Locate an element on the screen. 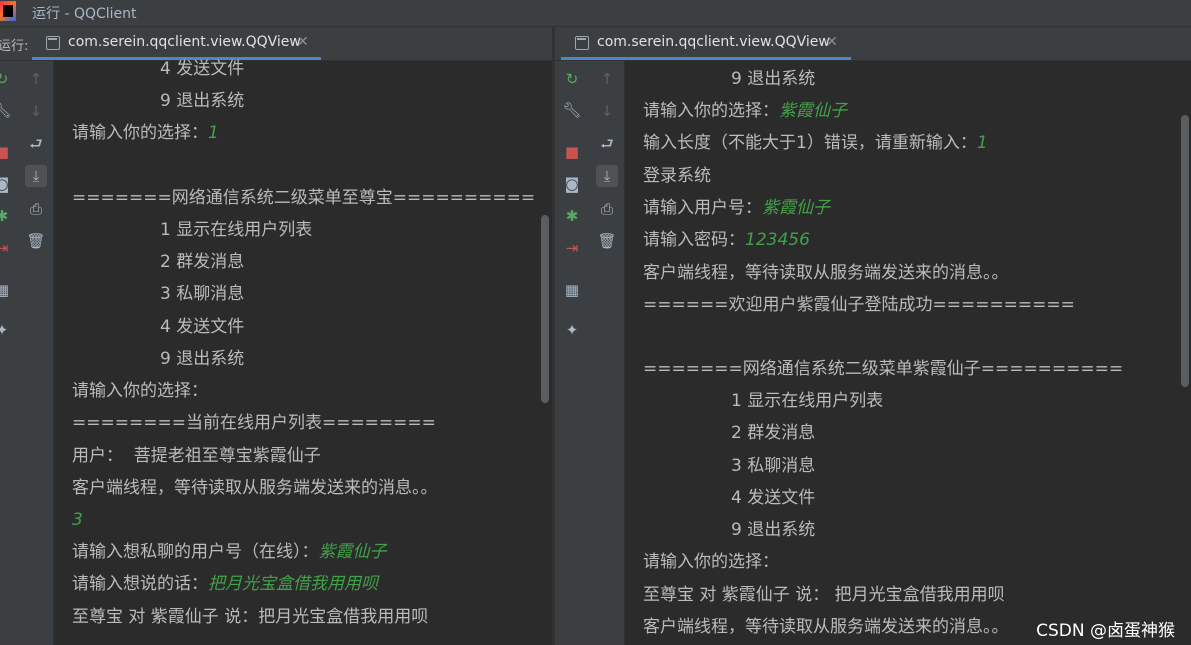  user-input: 3 is located at coordinates (77, 520).